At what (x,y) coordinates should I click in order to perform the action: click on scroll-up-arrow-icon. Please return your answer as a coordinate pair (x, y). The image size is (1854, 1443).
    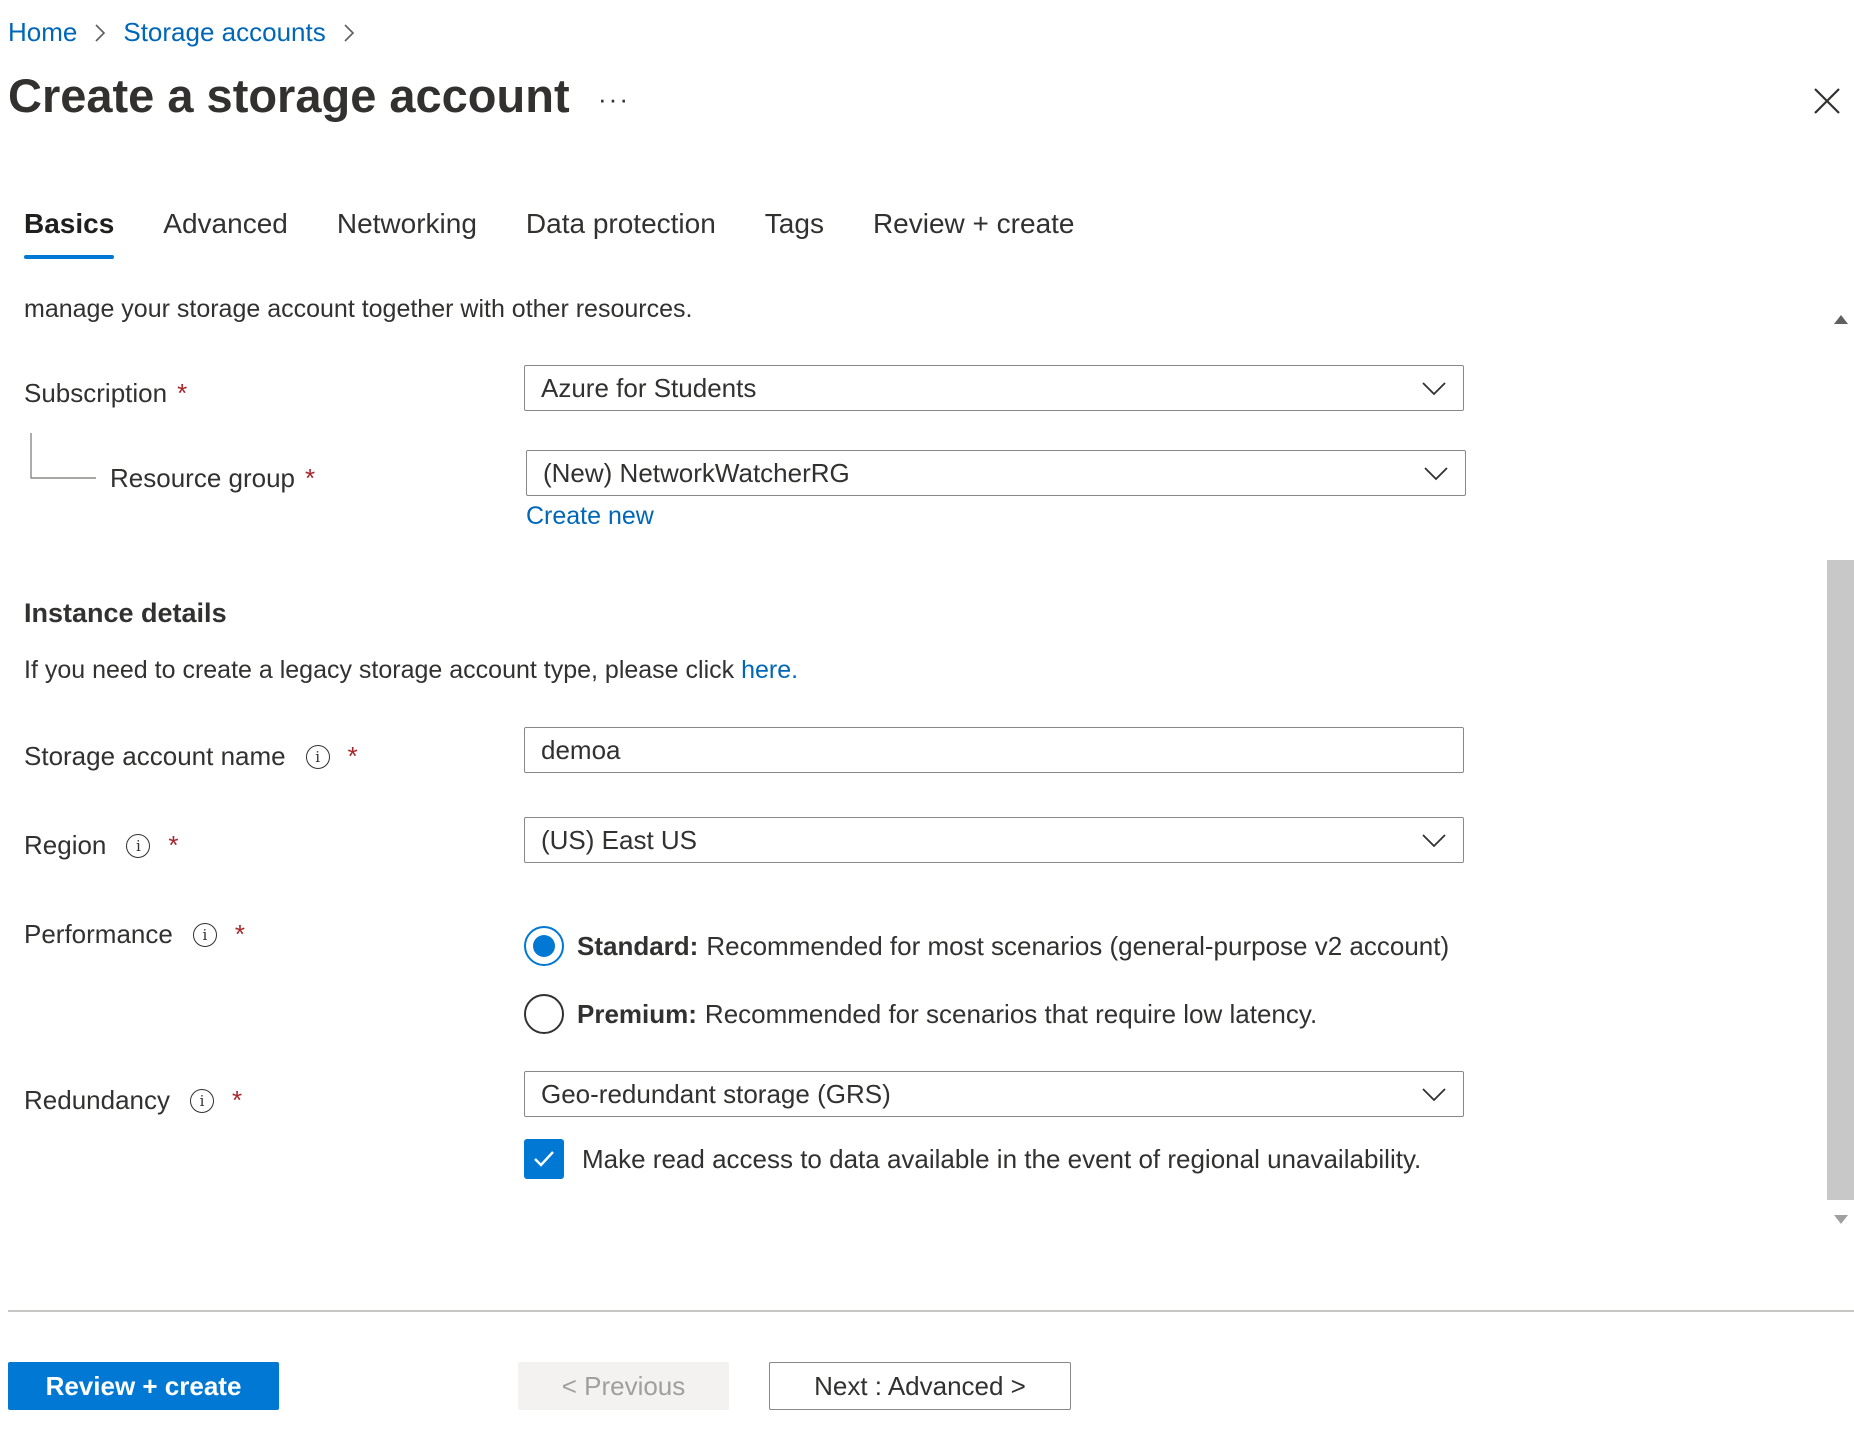
    Looking at the image, I should click on (1841, 321).